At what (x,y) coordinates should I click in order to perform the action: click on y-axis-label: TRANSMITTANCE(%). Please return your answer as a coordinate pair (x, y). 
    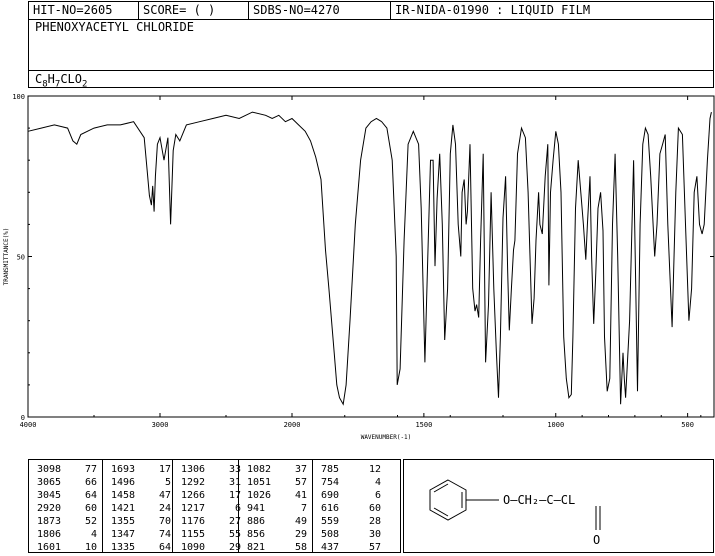
    Looking at the image, I should click on (6, 257).